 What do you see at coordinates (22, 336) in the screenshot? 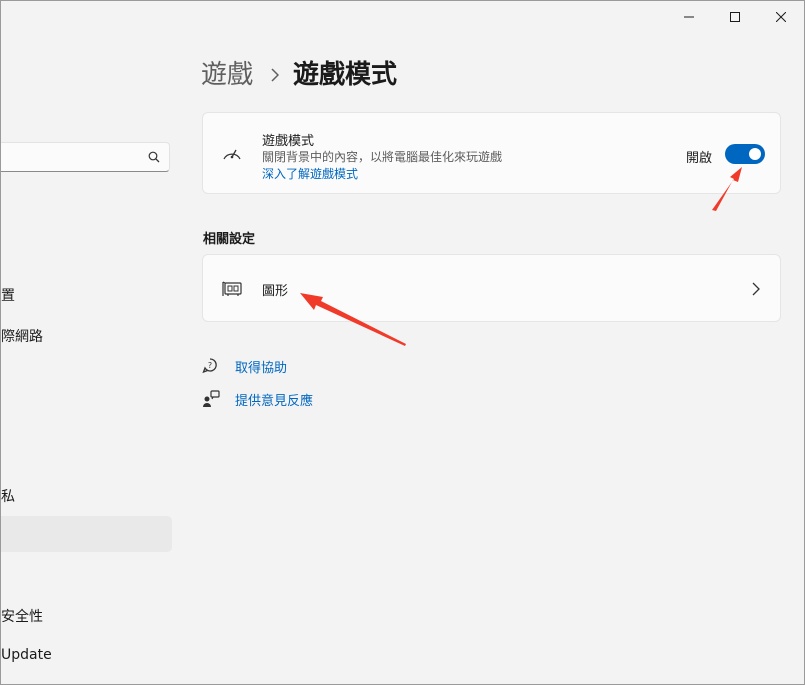
I see `sidebar-item-network: 際網路` at bounding box center [22, 336].